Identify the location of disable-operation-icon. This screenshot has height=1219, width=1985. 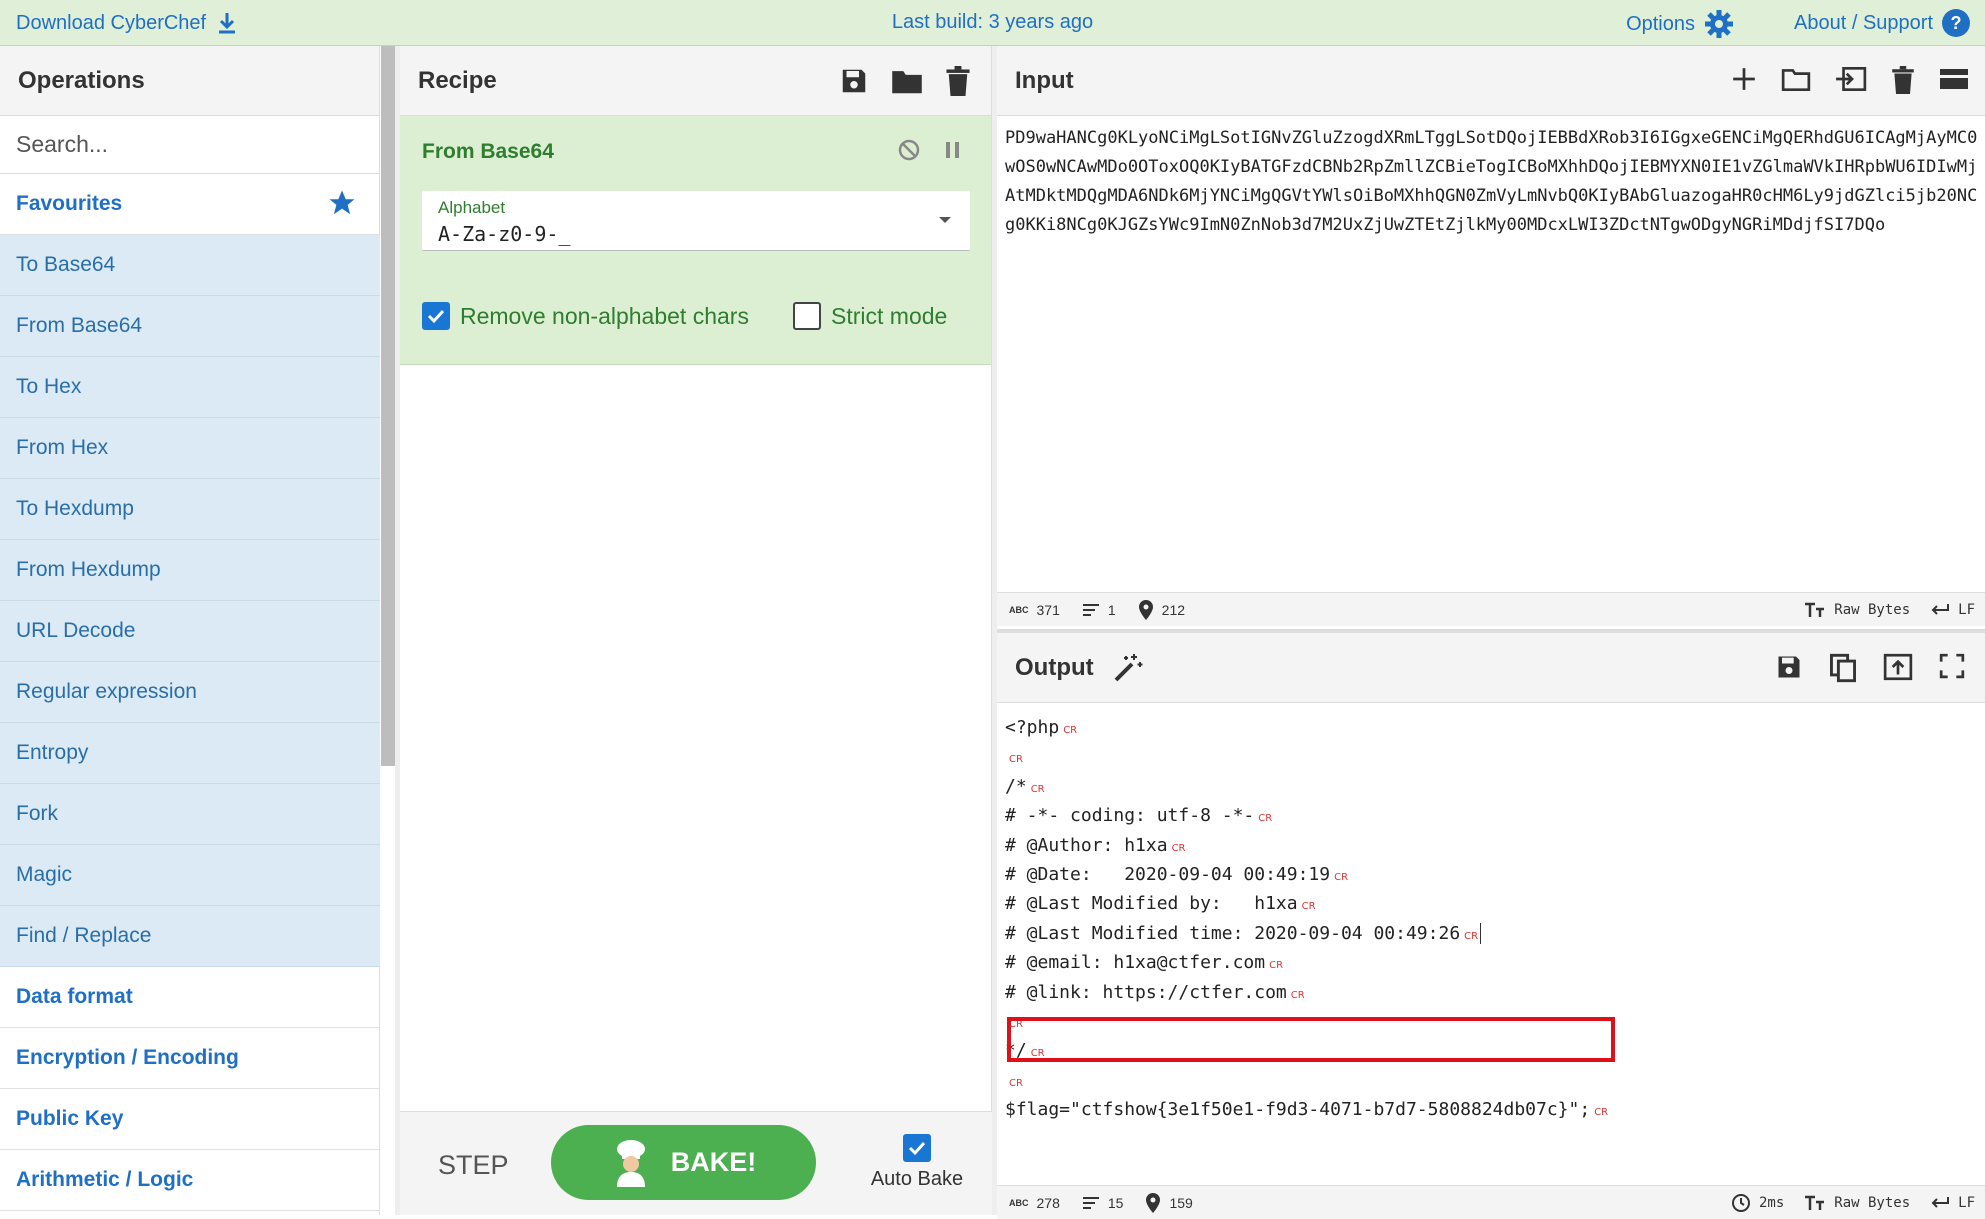
(909, 150).